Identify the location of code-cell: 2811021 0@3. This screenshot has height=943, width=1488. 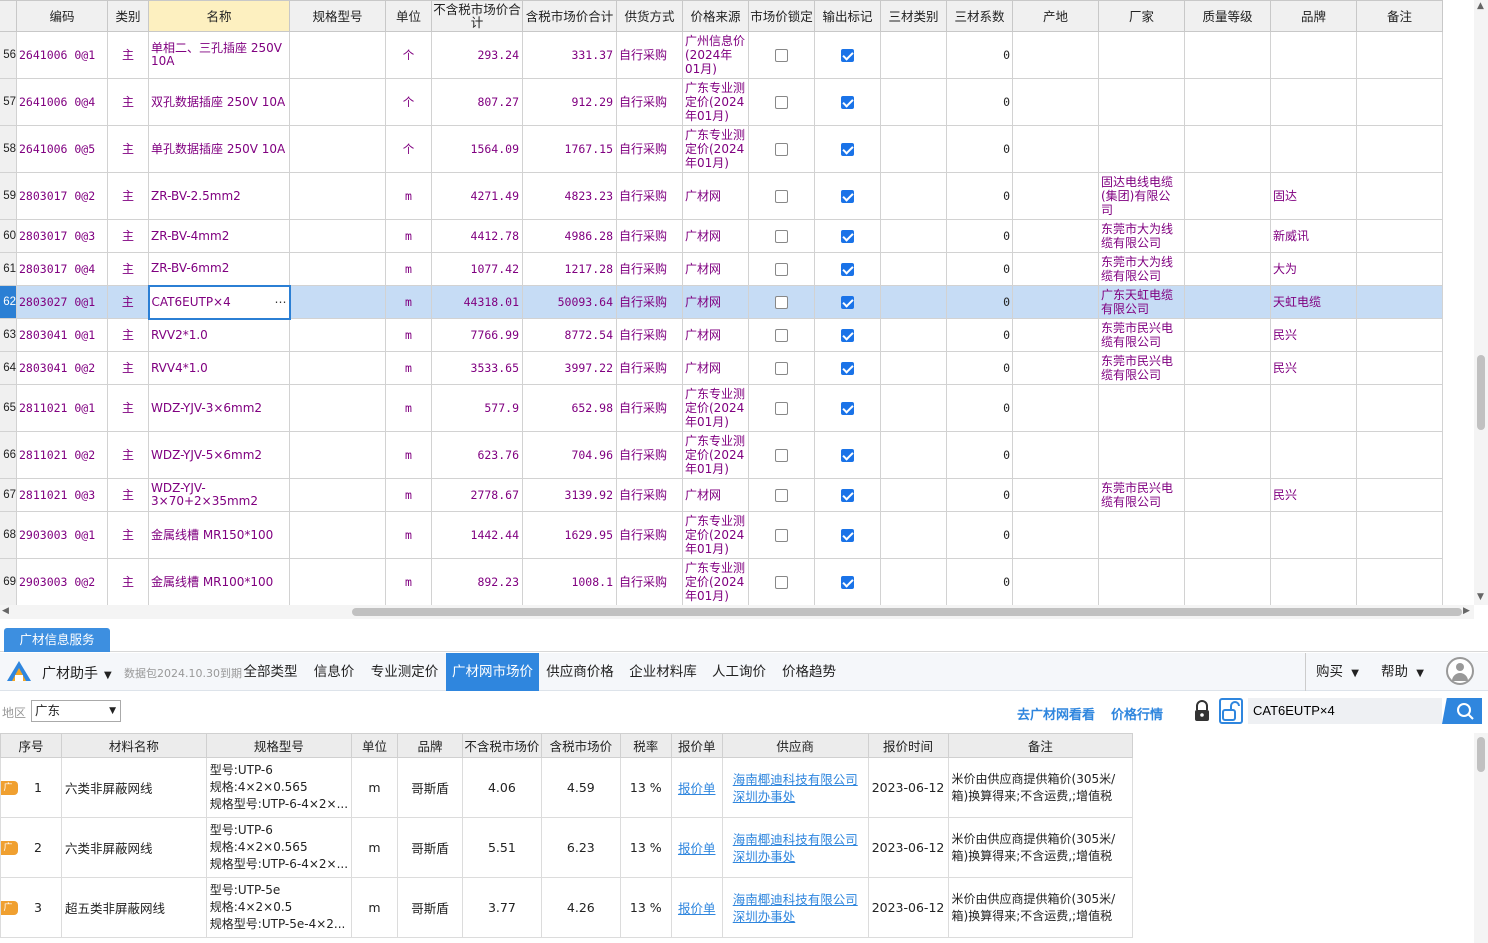
(62, 495).